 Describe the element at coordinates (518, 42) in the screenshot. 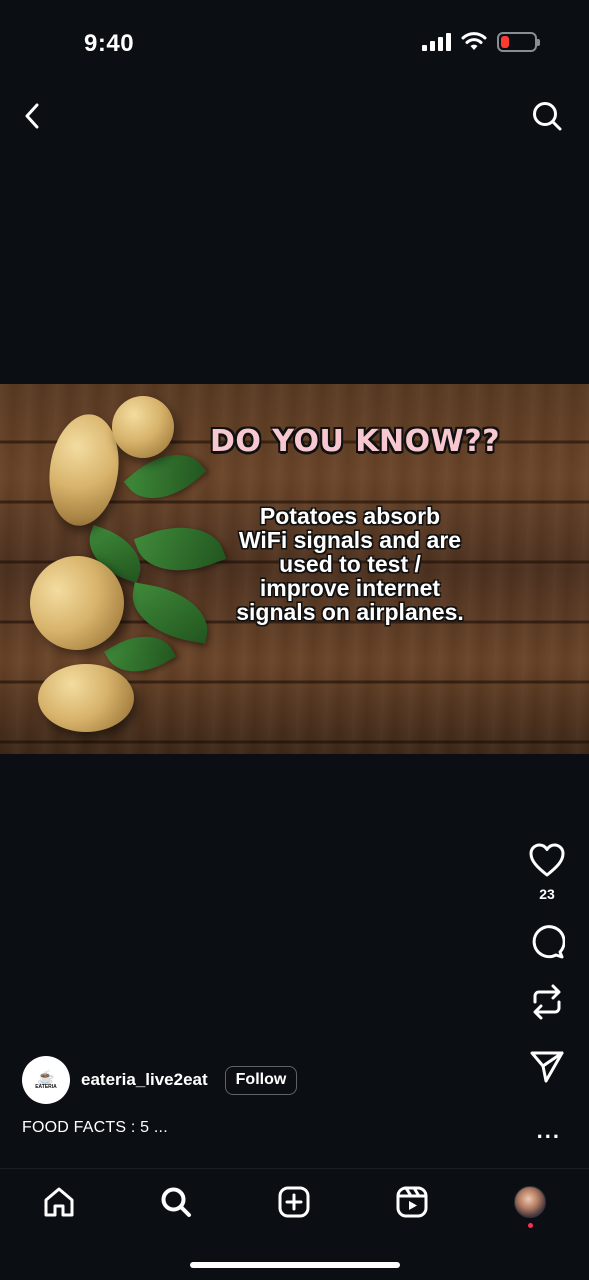

I see `battery-low-icon` at that location.